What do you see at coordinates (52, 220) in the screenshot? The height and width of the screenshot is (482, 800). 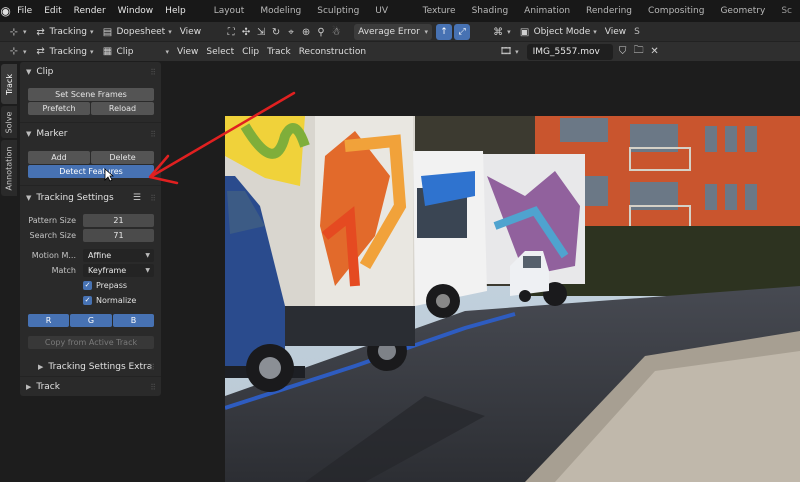 I see `pattern-size-label: Pattern Size` at bounding box center [52, 220].